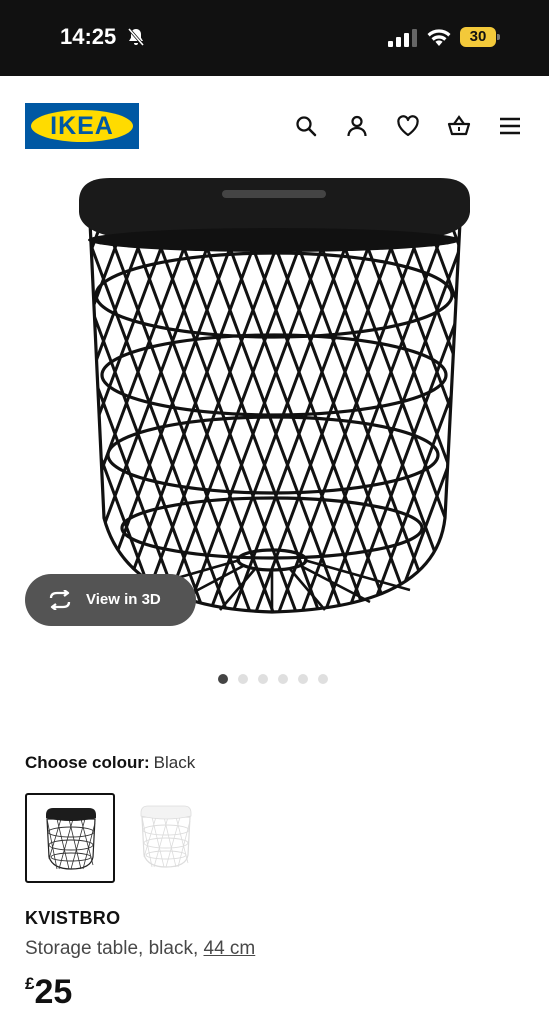  Describe the element at coordinates (408, 126) in the screenshot. I see `heart-icon` at that location.